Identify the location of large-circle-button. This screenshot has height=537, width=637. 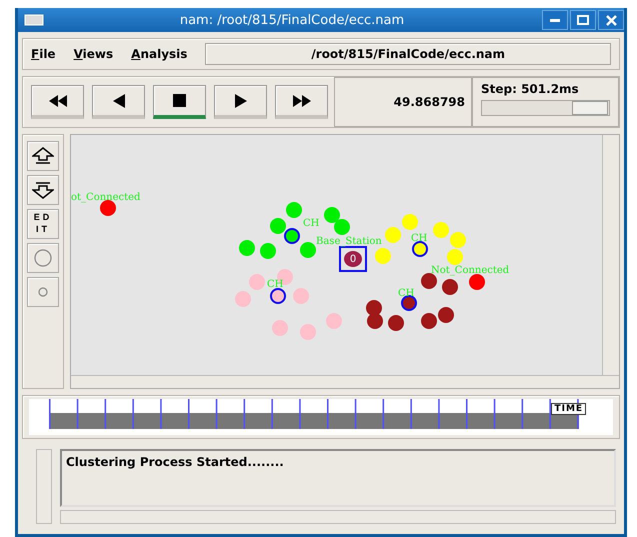
(43, 258).